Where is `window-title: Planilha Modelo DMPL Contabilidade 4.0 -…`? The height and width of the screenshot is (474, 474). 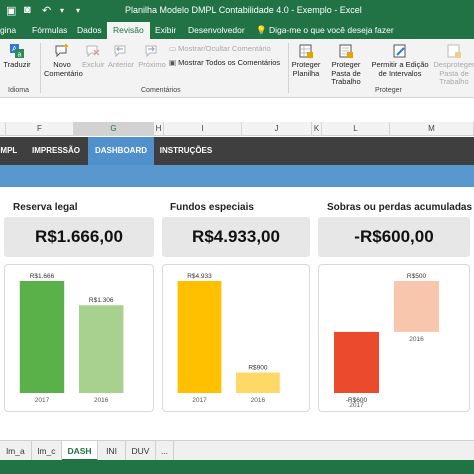
window-title: Planilha Modelo DMPL Contabilidade 4.0 -… is located at coordinates (243, 10).